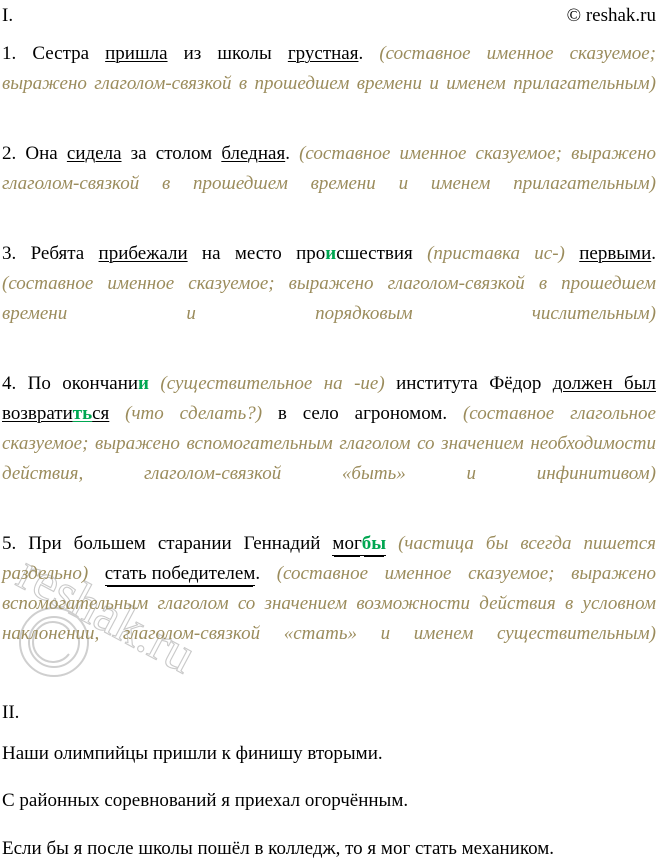  Describe the element at coordinates (474, 383) in the screenshot. I see `text-run: института Фёдор` at that location.